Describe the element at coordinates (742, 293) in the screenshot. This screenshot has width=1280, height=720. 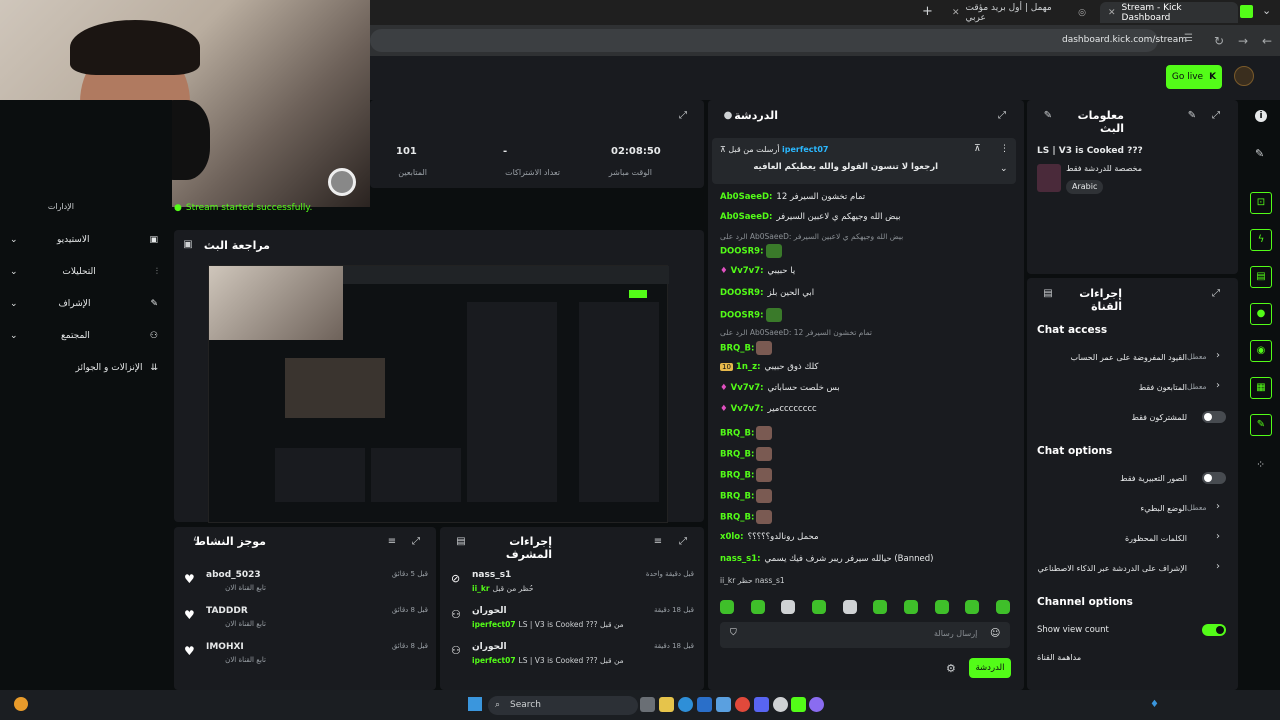
I see `chat-username: DOOSR9:` at that location.